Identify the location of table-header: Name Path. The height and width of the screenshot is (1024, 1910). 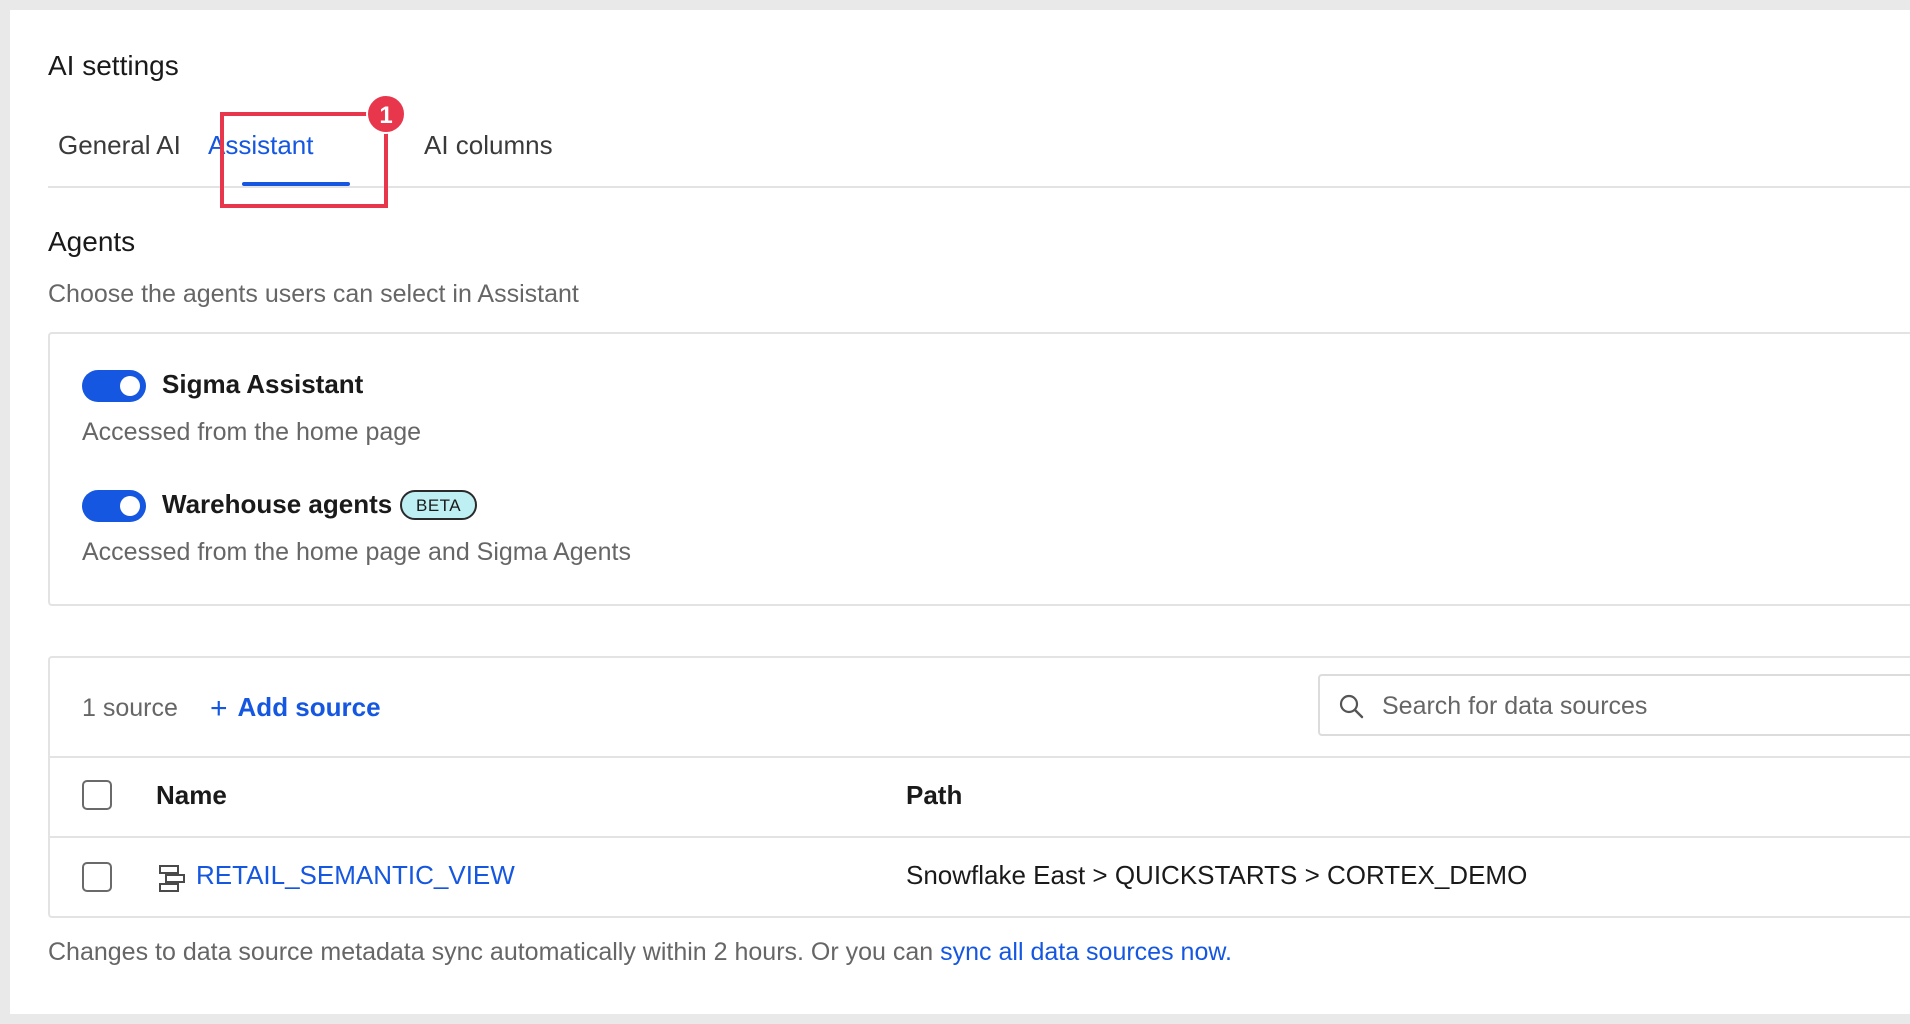
(980, 797).